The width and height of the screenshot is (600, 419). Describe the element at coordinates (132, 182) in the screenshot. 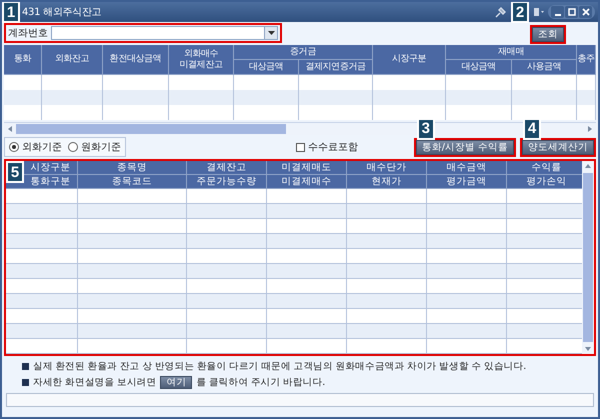

I see `column-header: 종목코드` at that location.